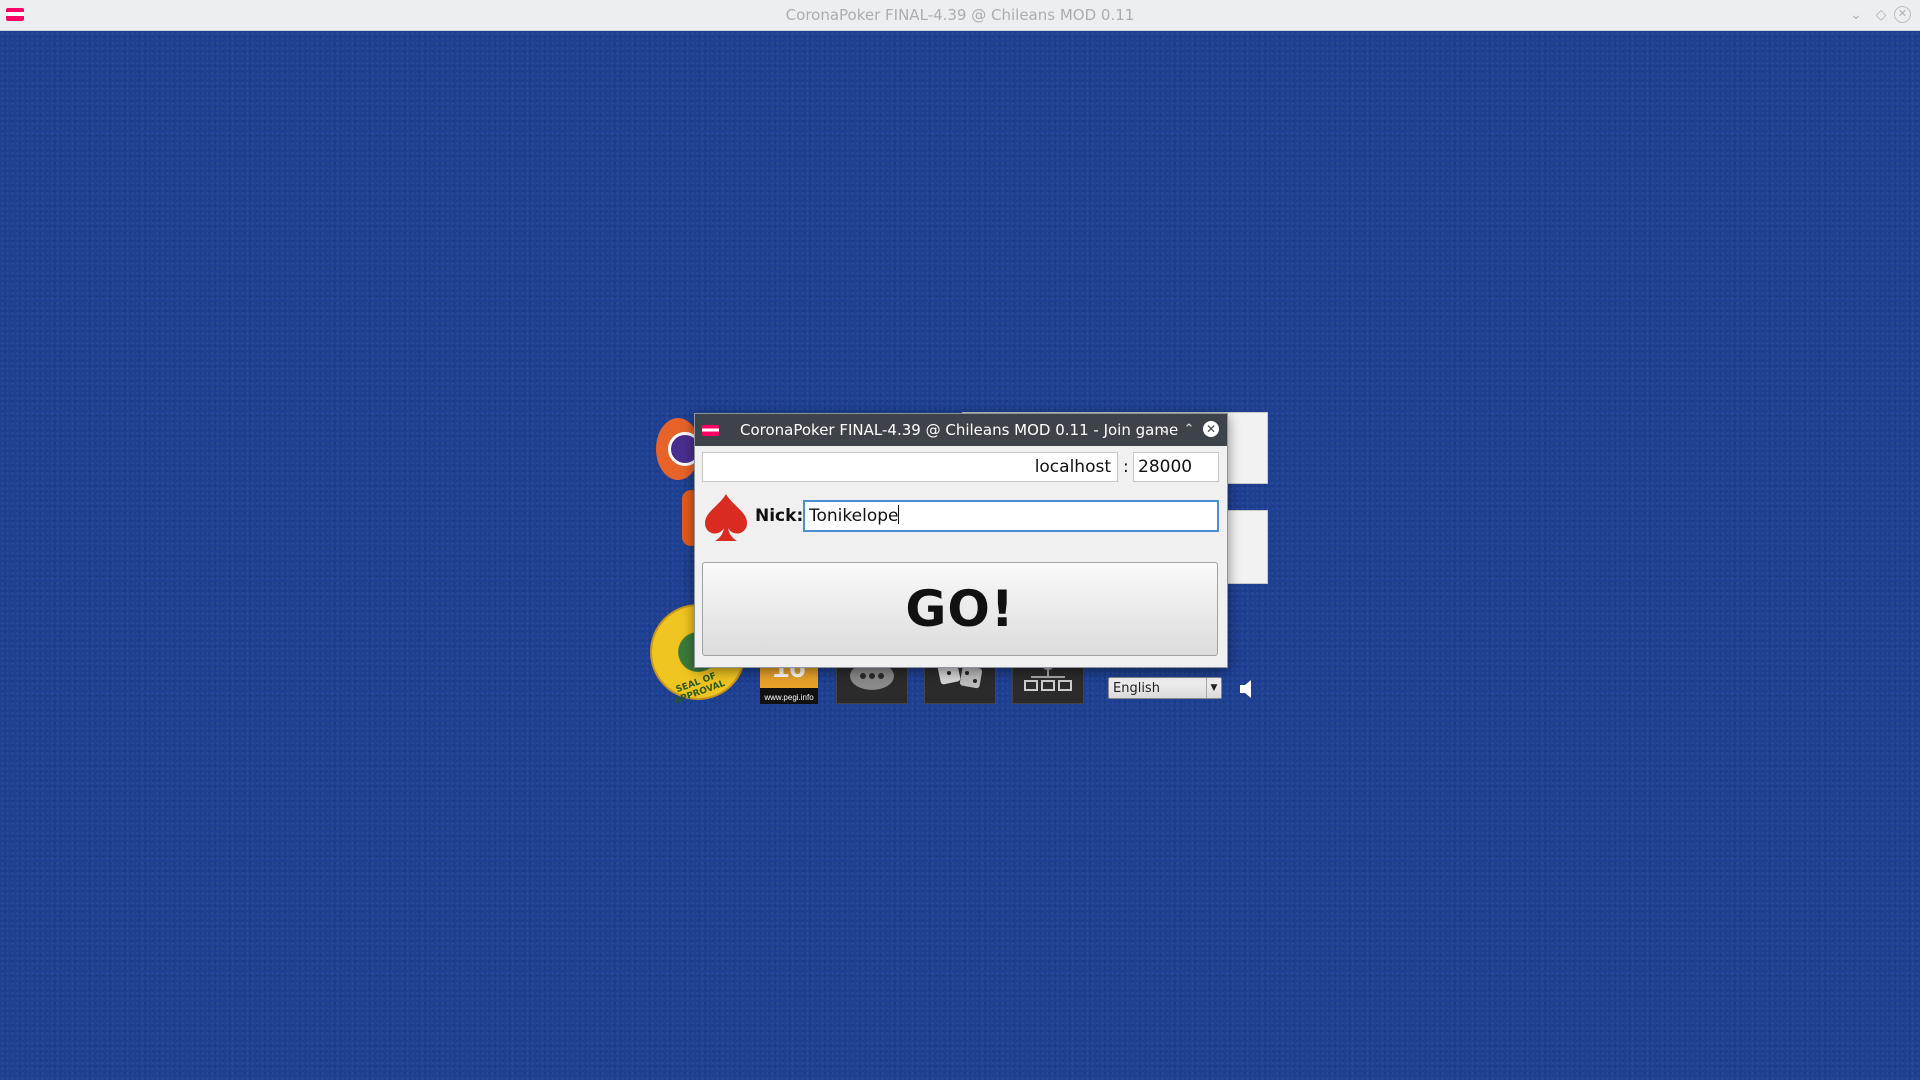 This screenshot has width=1920, height=1080. I want to click on maximize-icon: ◇, so click(1881, 15).